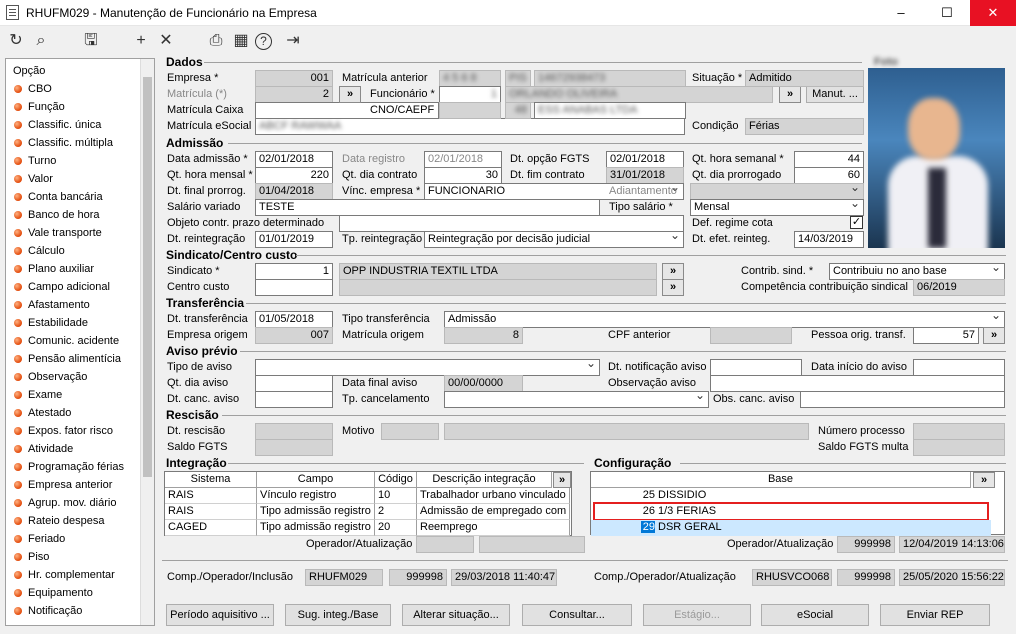 This screenshot has width=1016, height=634. I want to click on col-sistema: Sistema, so click(211, 480).